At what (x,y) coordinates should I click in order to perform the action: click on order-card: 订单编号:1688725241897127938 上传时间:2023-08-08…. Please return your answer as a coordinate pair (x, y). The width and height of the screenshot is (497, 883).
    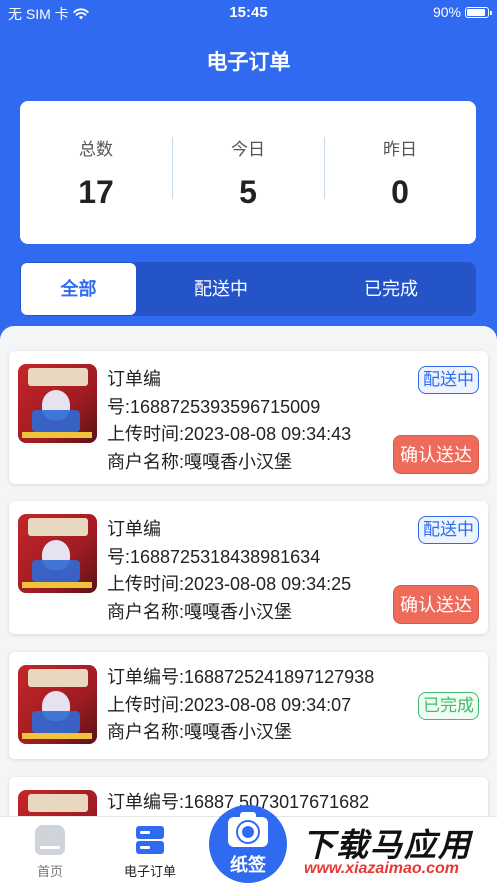
    Looking at the image, I should click on (248, 705).